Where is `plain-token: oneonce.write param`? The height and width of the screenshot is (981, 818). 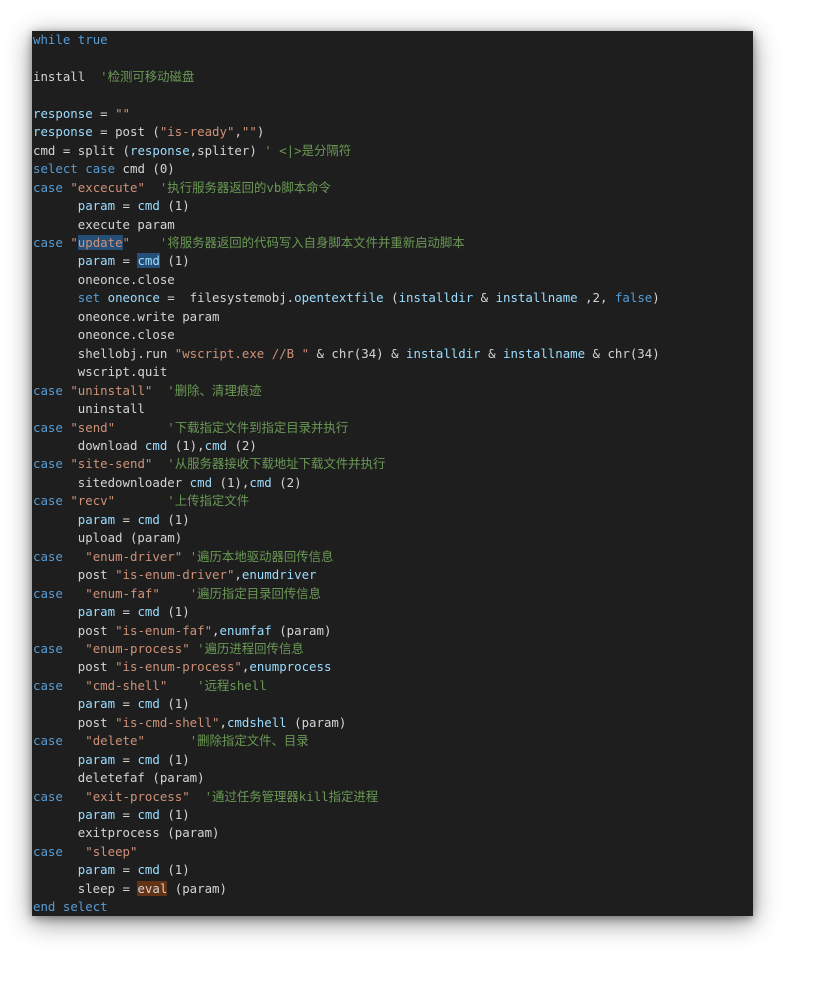
plain-token: oneonce.write param is located at coordinates (126, 316).